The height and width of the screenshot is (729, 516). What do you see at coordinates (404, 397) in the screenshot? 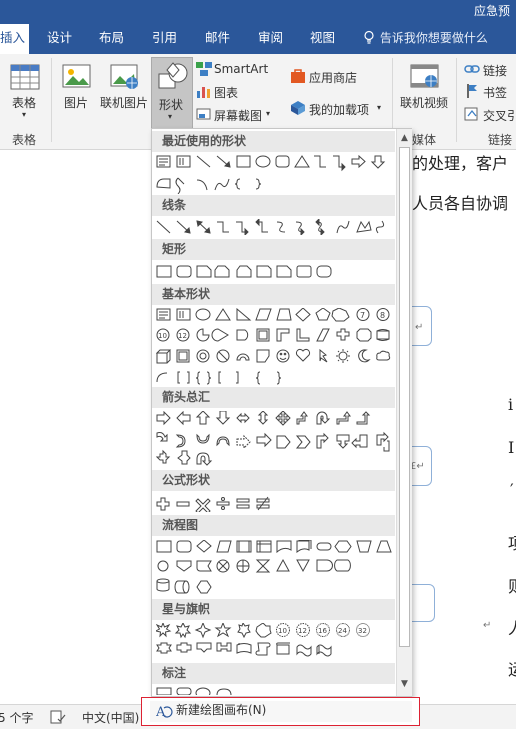
I see `scroll-thumb` at bounding box center [404, 397].